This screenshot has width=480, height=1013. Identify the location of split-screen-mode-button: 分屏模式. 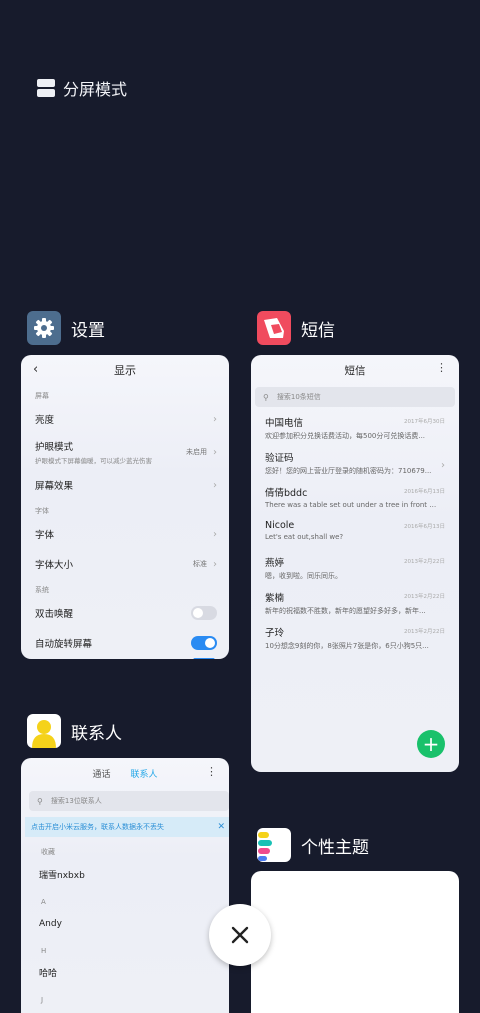
(82, 88).